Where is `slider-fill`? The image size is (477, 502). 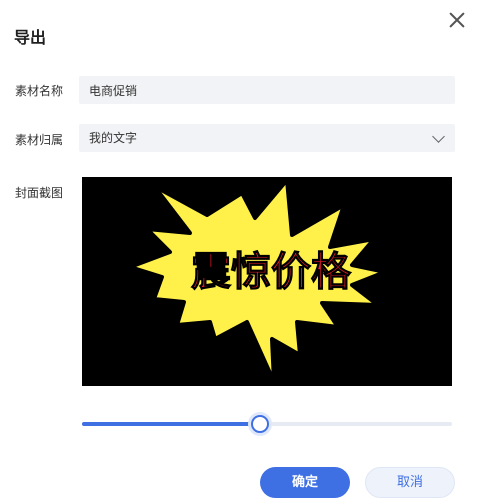 slider-fill is located at coordinates (171, 424).